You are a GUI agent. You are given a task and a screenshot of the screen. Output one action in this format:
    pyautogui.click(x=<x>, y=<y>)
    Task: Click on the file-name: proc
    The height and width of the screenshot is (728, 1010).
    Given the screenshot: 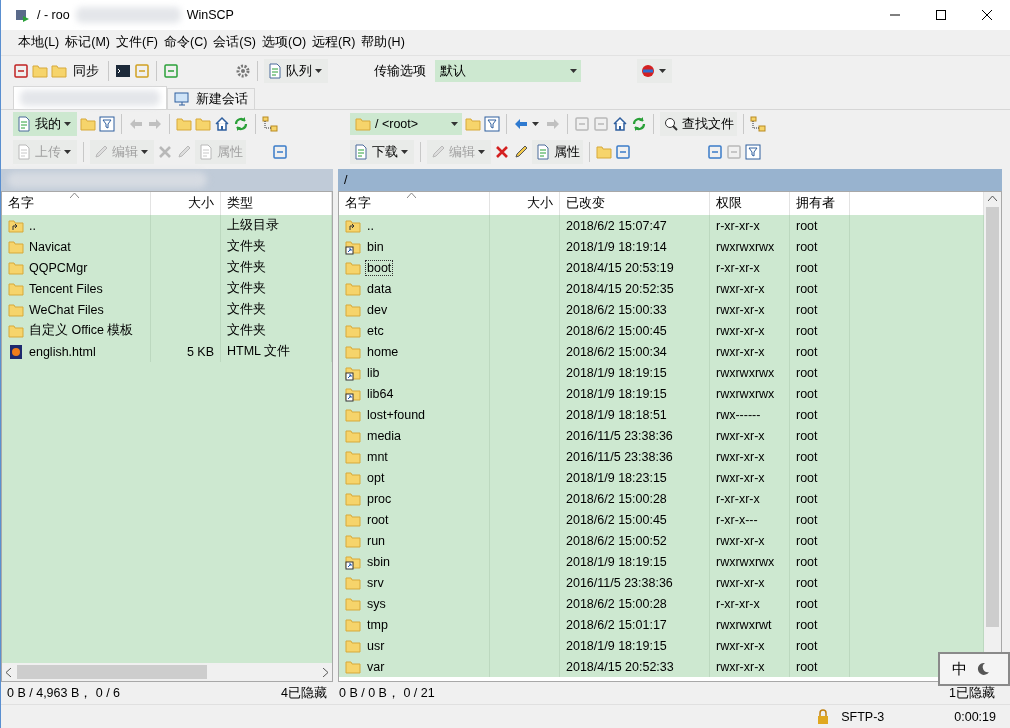 What is the action you would take?
    pyautogui.click(x=379, y=498)
    